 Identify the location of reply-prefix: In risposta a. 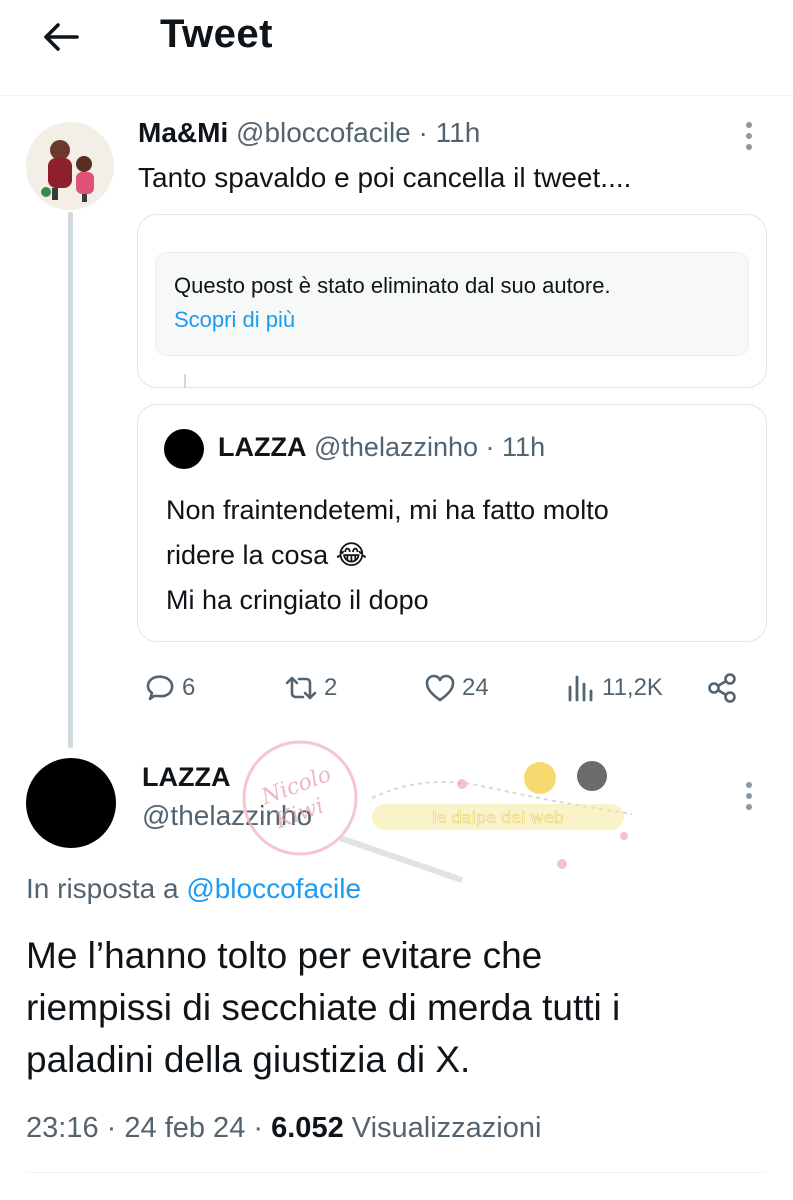
(102, 888).